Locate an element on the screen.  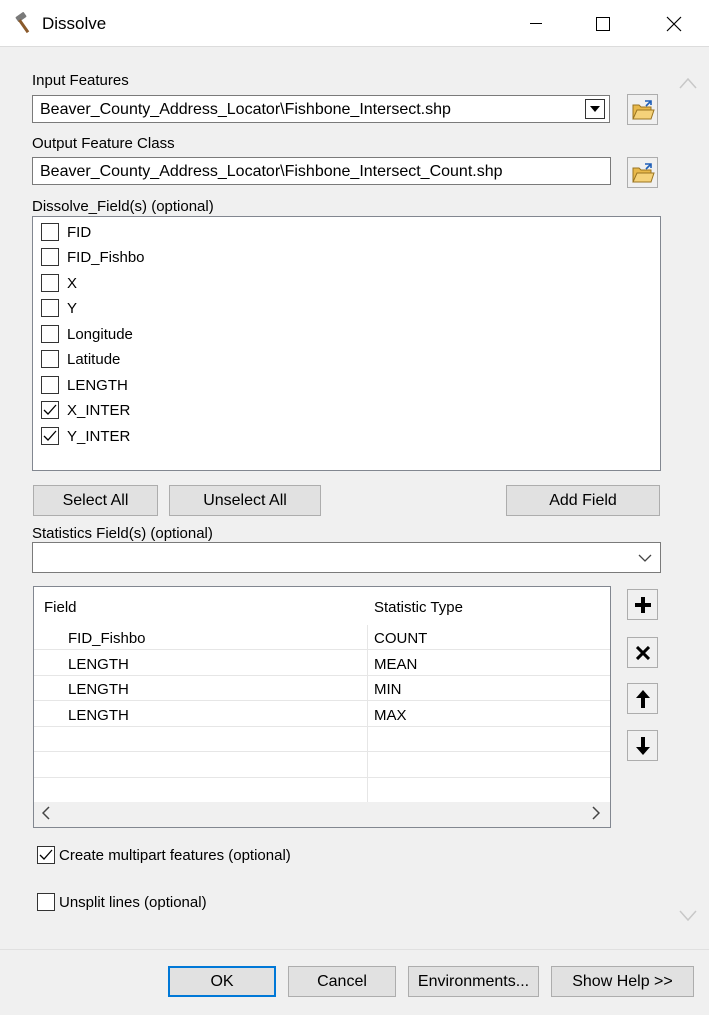
arrow-down-icon is located at coordinates (642, 745).